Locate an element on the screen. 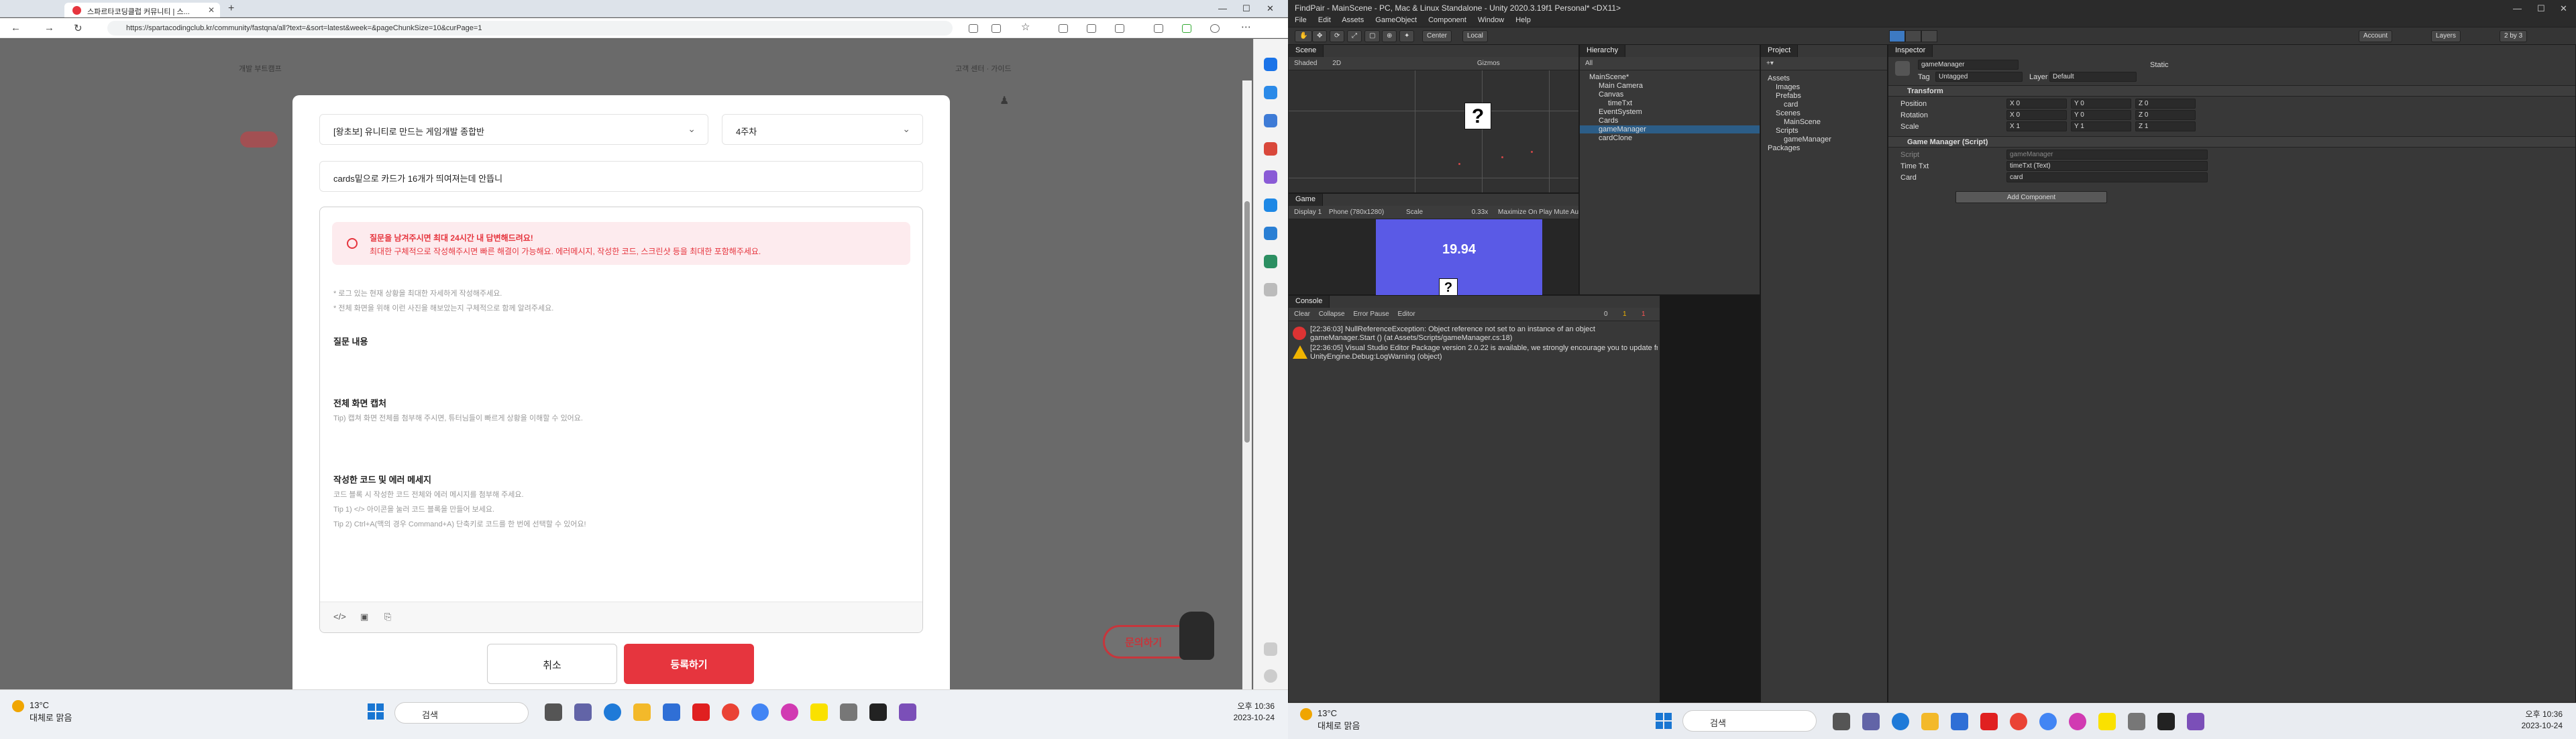 The height and width of the screenshot is (739, 2576). microsoft365-icon is located at coordinates (1270, 205).